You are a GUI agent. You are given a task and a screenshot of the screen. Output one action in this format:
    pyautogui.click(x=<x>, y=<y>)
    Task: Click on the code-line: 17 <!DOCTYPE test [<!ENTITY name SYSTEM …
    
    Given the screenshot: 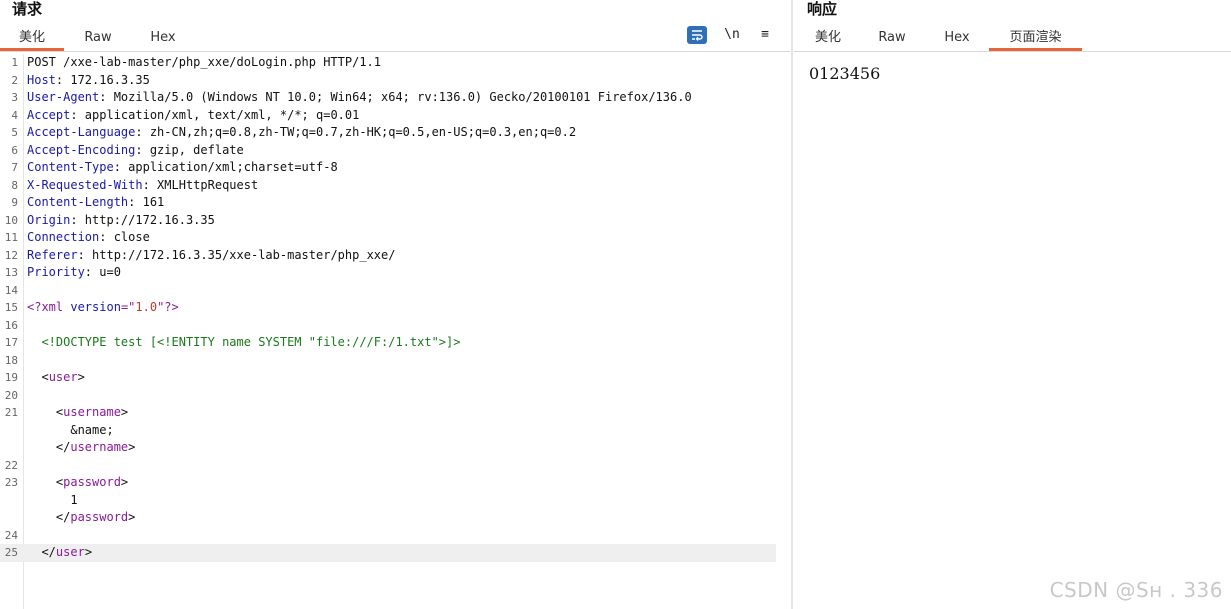 What is the action you would take?
    pyautogui.click(x=388, y=343)
    